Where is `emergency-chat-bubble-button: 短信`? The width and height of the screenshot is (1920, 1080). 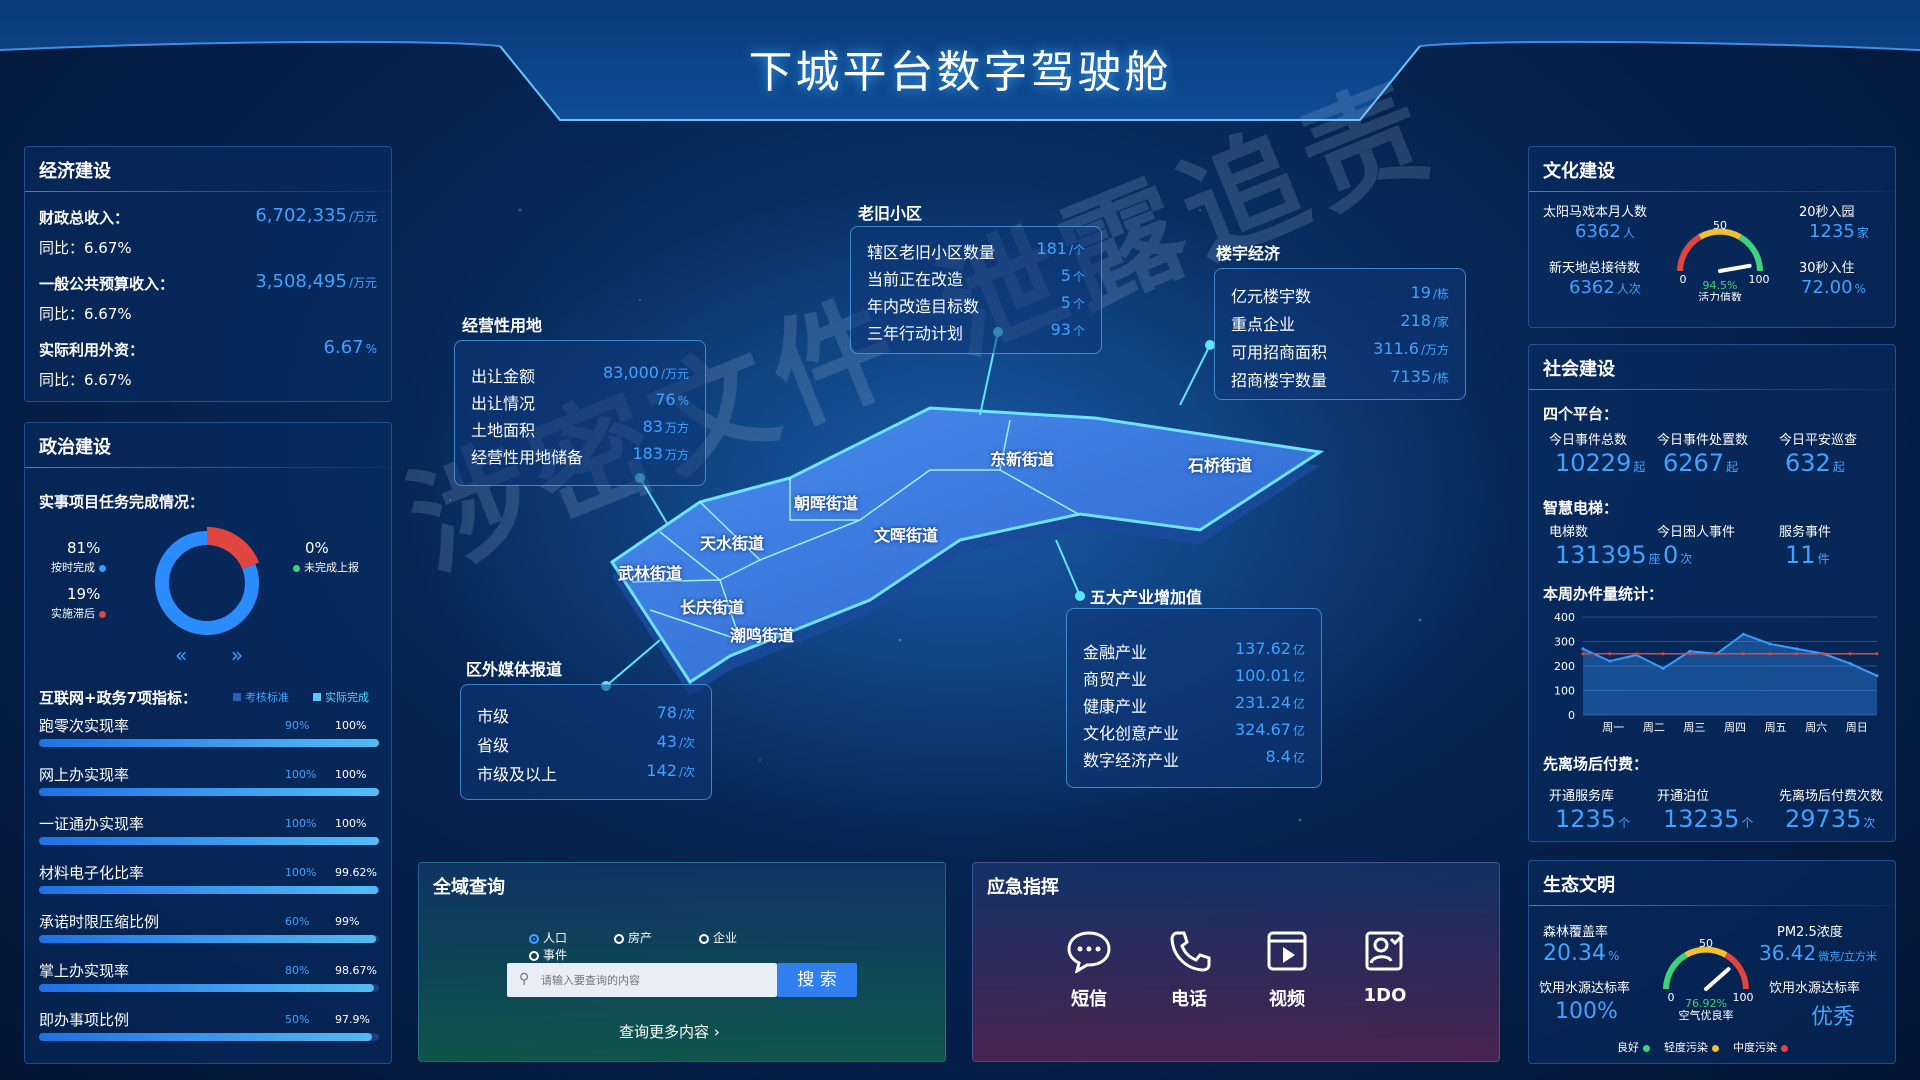
emergency-chat-bubble-button: 短信 is located at coordinates (1089, 970).